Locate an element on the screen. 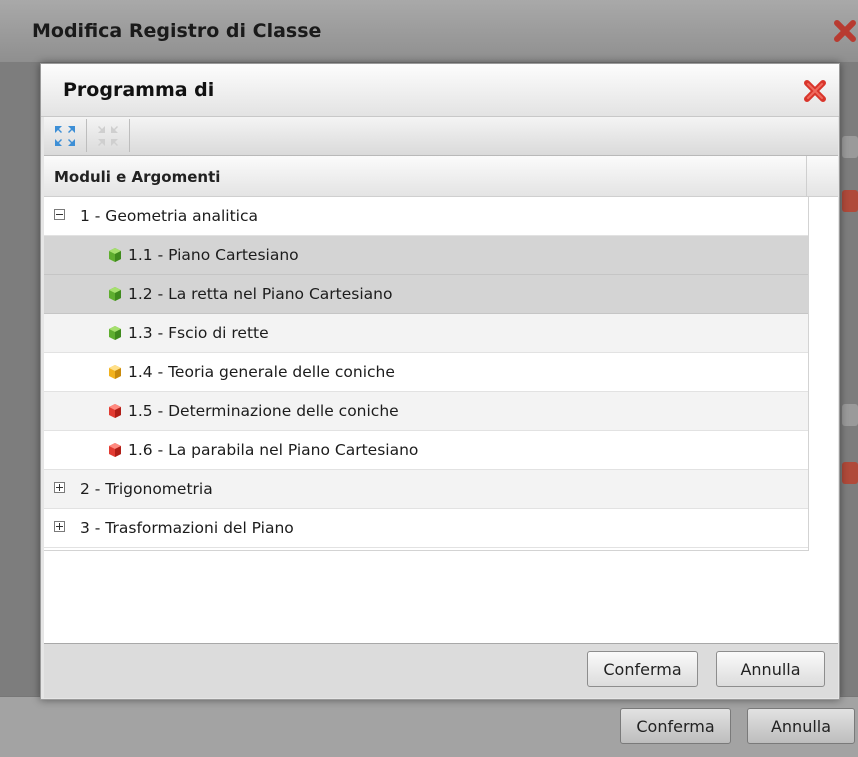  tree-row-topic-1-1: 1.1 - Piano Cartesiano is located at coordinates (426, 255).